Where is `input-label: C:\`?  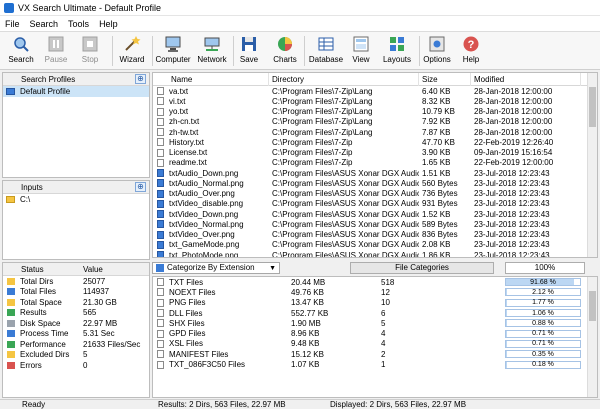 input-label: C:\ is located at coordinates (25, 199).